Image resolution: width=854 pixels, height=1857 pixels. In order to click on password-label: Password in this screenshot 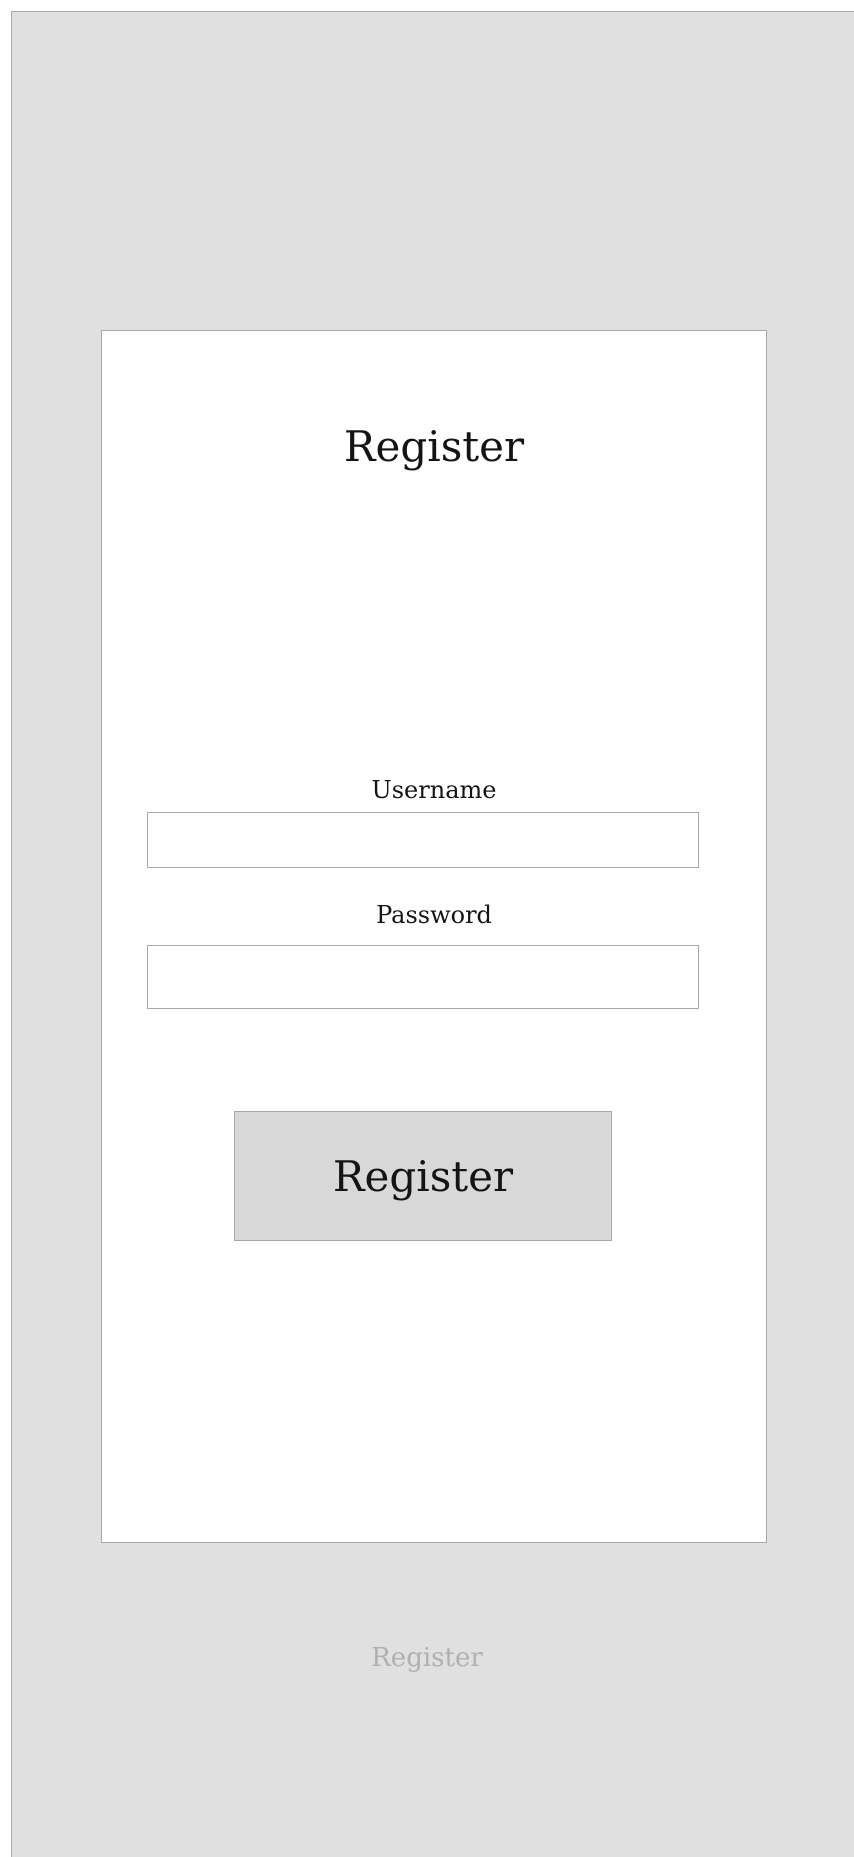, I will do `click(434, 915)`.